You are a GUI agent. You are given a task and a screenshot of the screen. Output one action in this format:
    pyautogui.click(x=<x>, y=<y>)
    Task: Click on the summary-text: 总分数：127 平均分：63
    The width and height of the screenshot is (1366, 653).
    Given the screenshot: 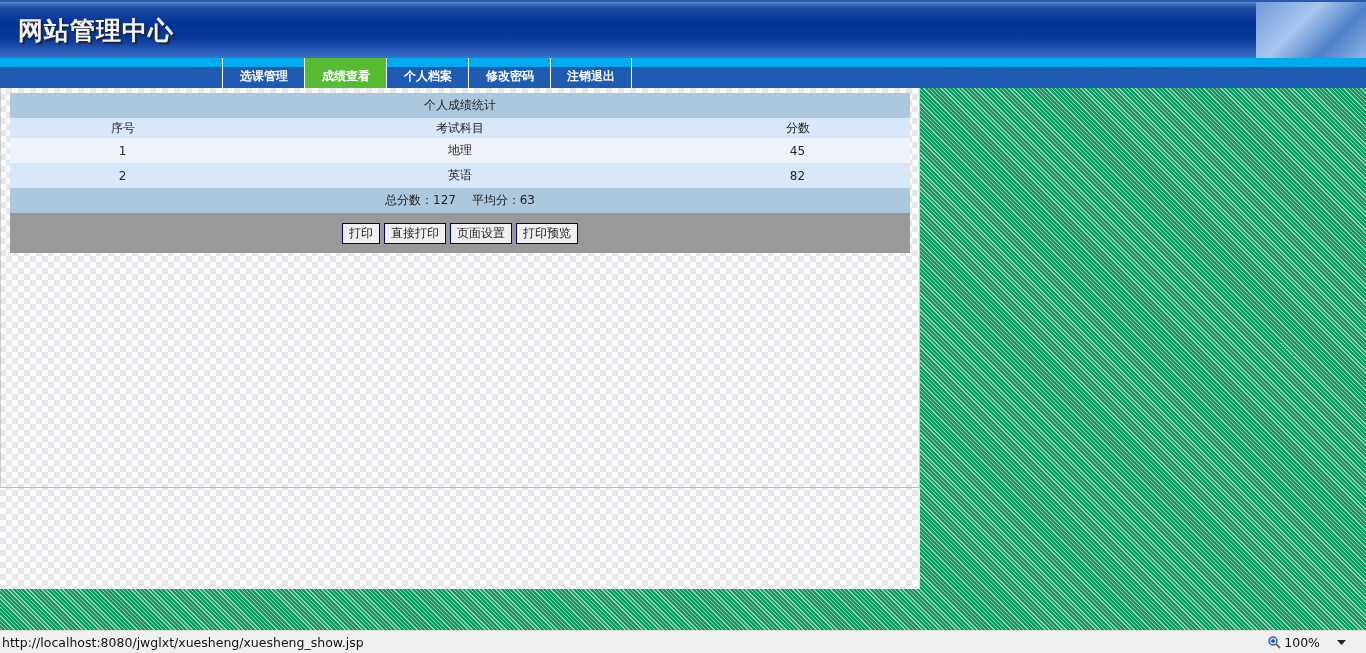 What is the action you would take?
    pyautogui.click(x=460, y=200)
    